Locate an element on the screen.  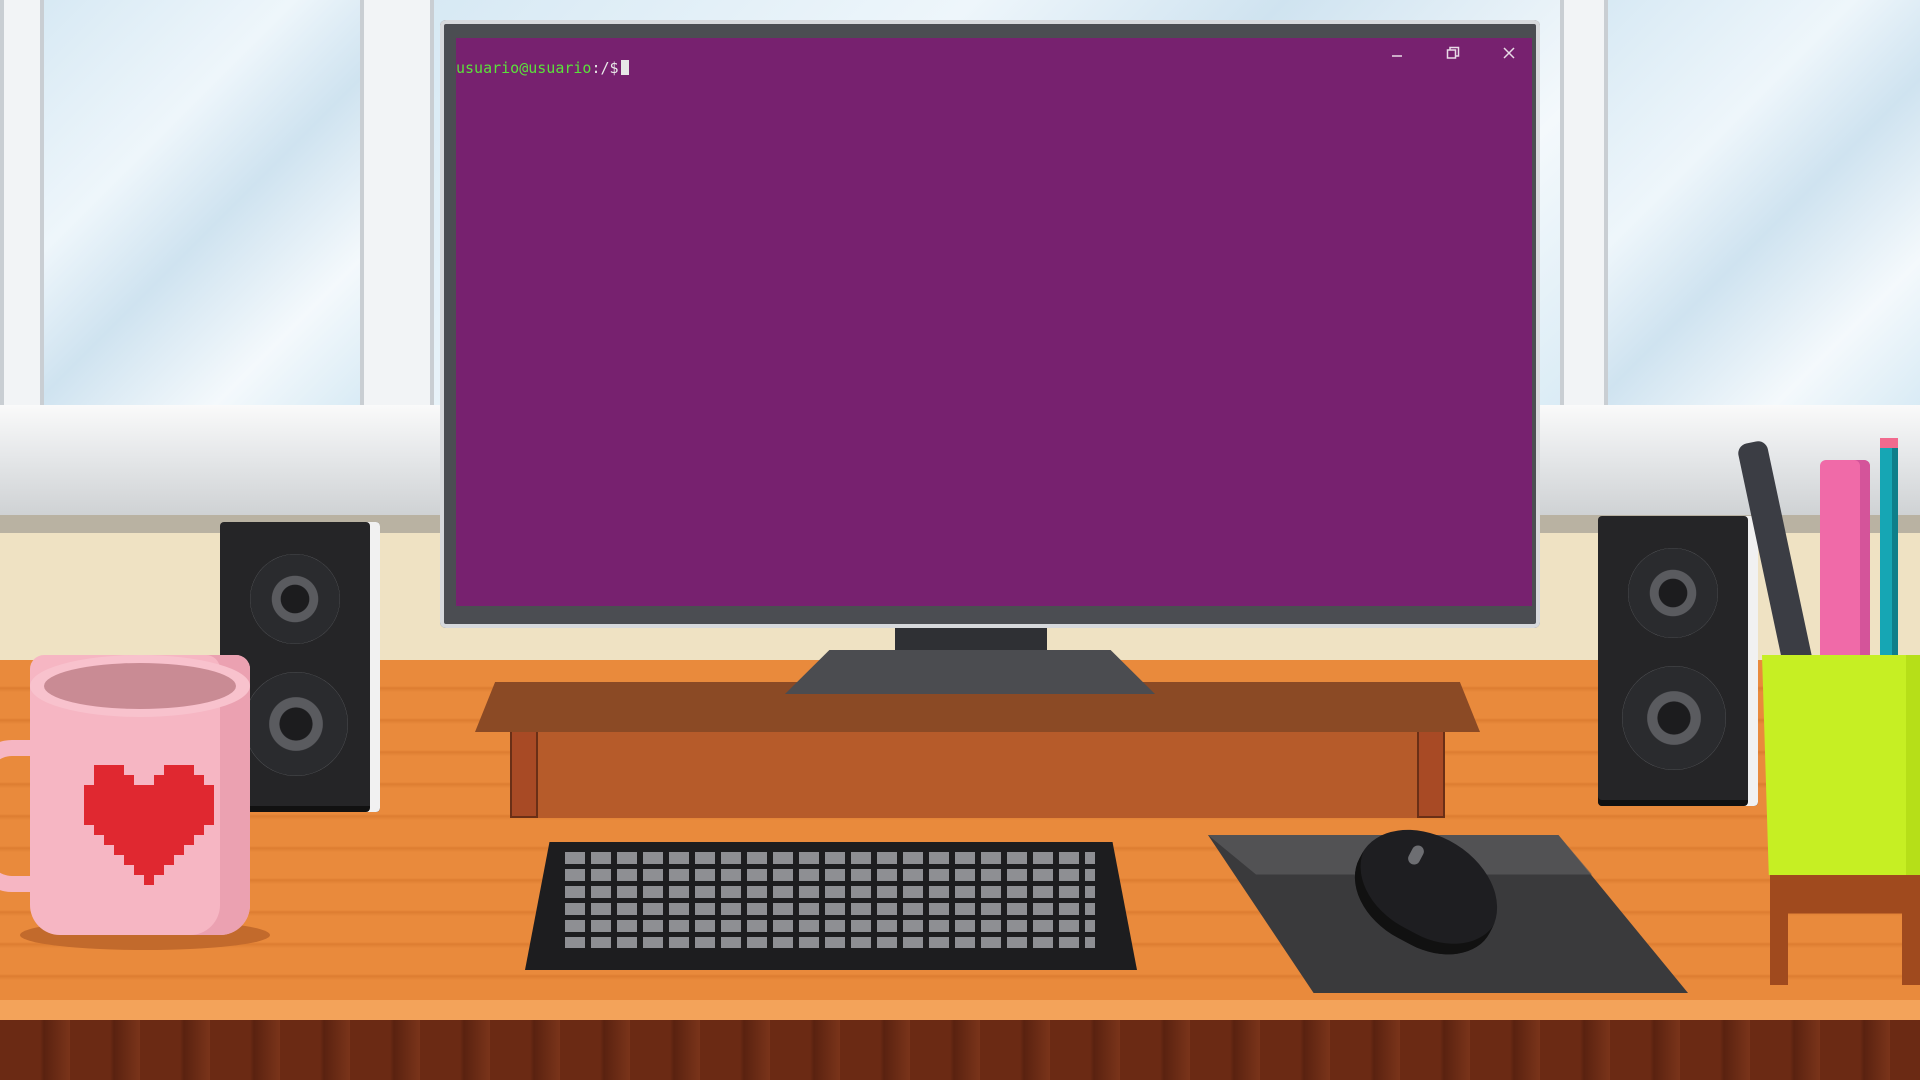
highlighter-marker is located at coordinates (1845, 565).